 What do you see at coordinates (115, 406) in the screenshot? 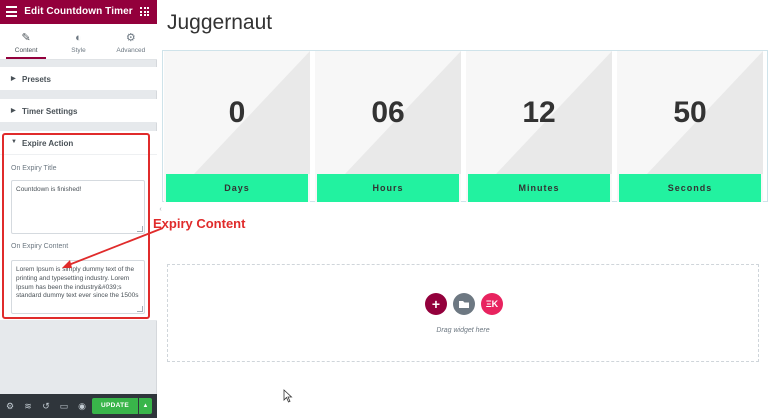
I see `update-button: UPDATE` at bounding box center [115, 406].